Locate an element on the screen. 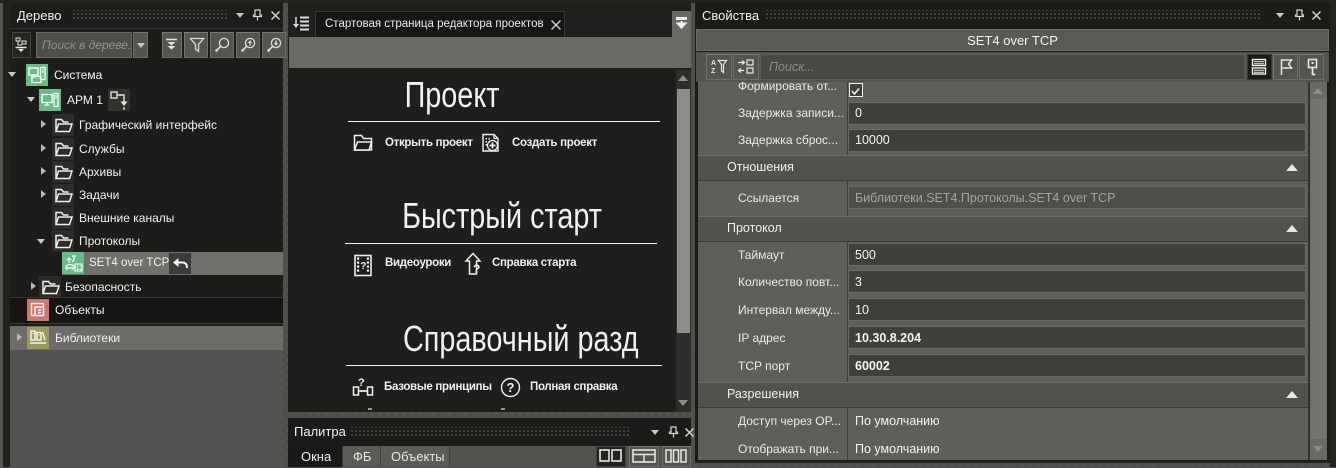 This screenshot has width=1336, height=468. svg-text: A is located at coordinates (713, 63).